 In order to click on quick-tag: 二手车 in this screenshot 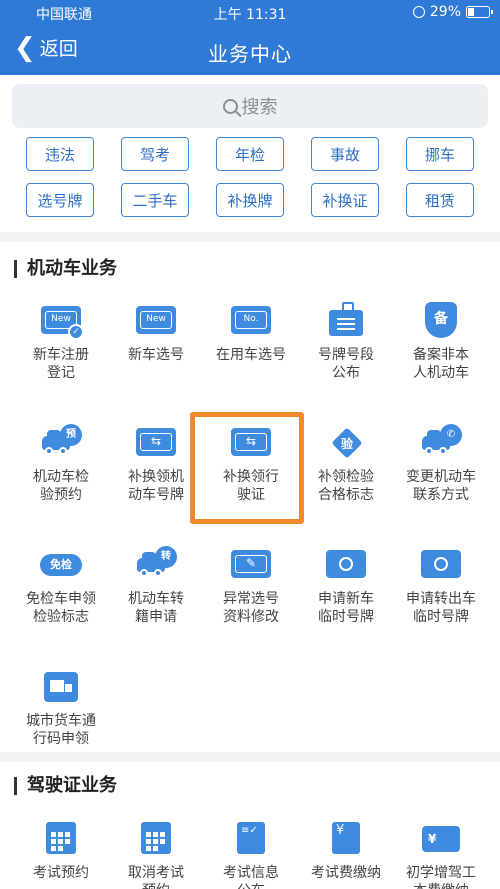, I will do `click(155, 200)`.